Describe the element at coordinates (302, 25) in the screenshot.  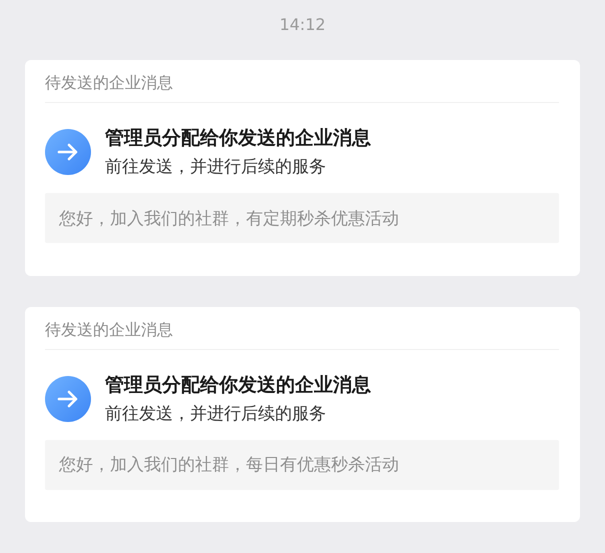
I see `timestamp: 14:12` at that location.